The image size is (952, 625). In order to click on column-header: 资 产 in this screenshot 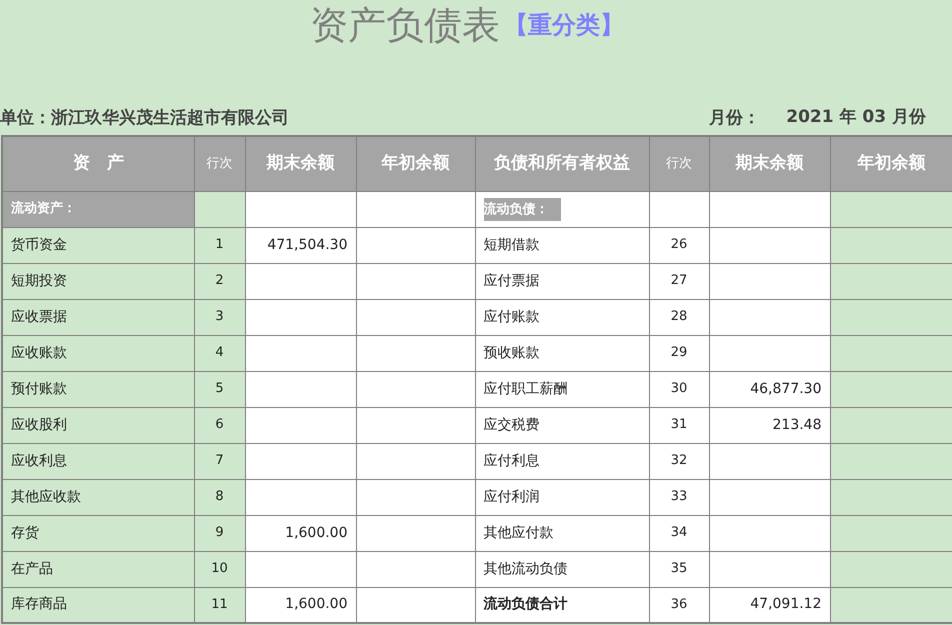, I will do `click(98, 163)`.